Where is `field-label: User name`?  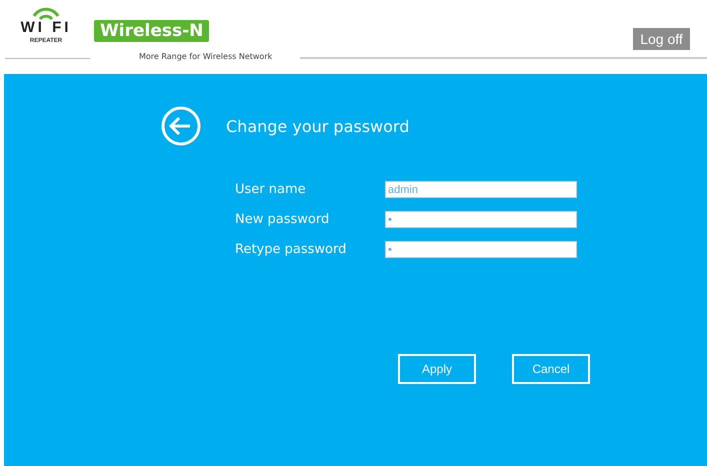 field-label: User name is located at coordinates (271, 189).